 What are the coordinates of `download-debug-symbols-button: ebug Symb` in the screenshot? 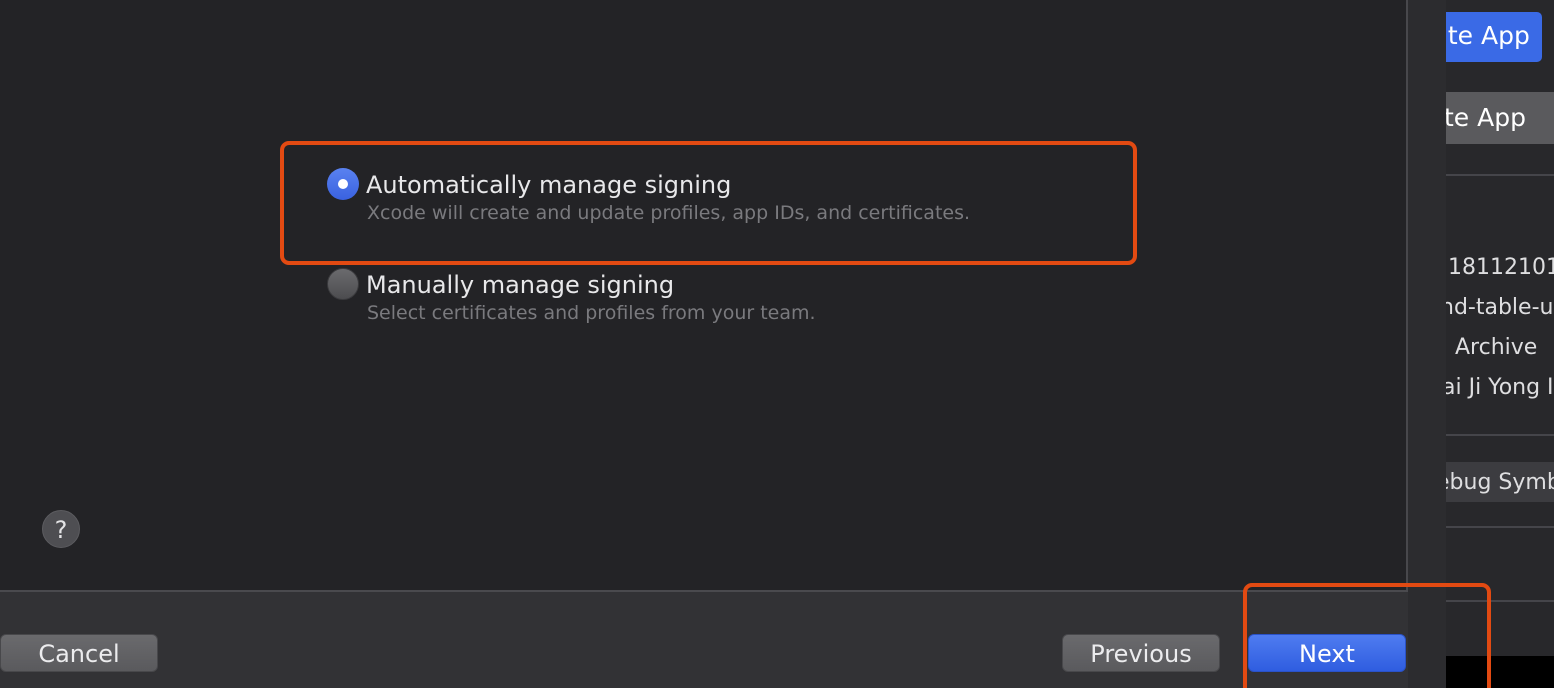 It's located at (1500, 482).